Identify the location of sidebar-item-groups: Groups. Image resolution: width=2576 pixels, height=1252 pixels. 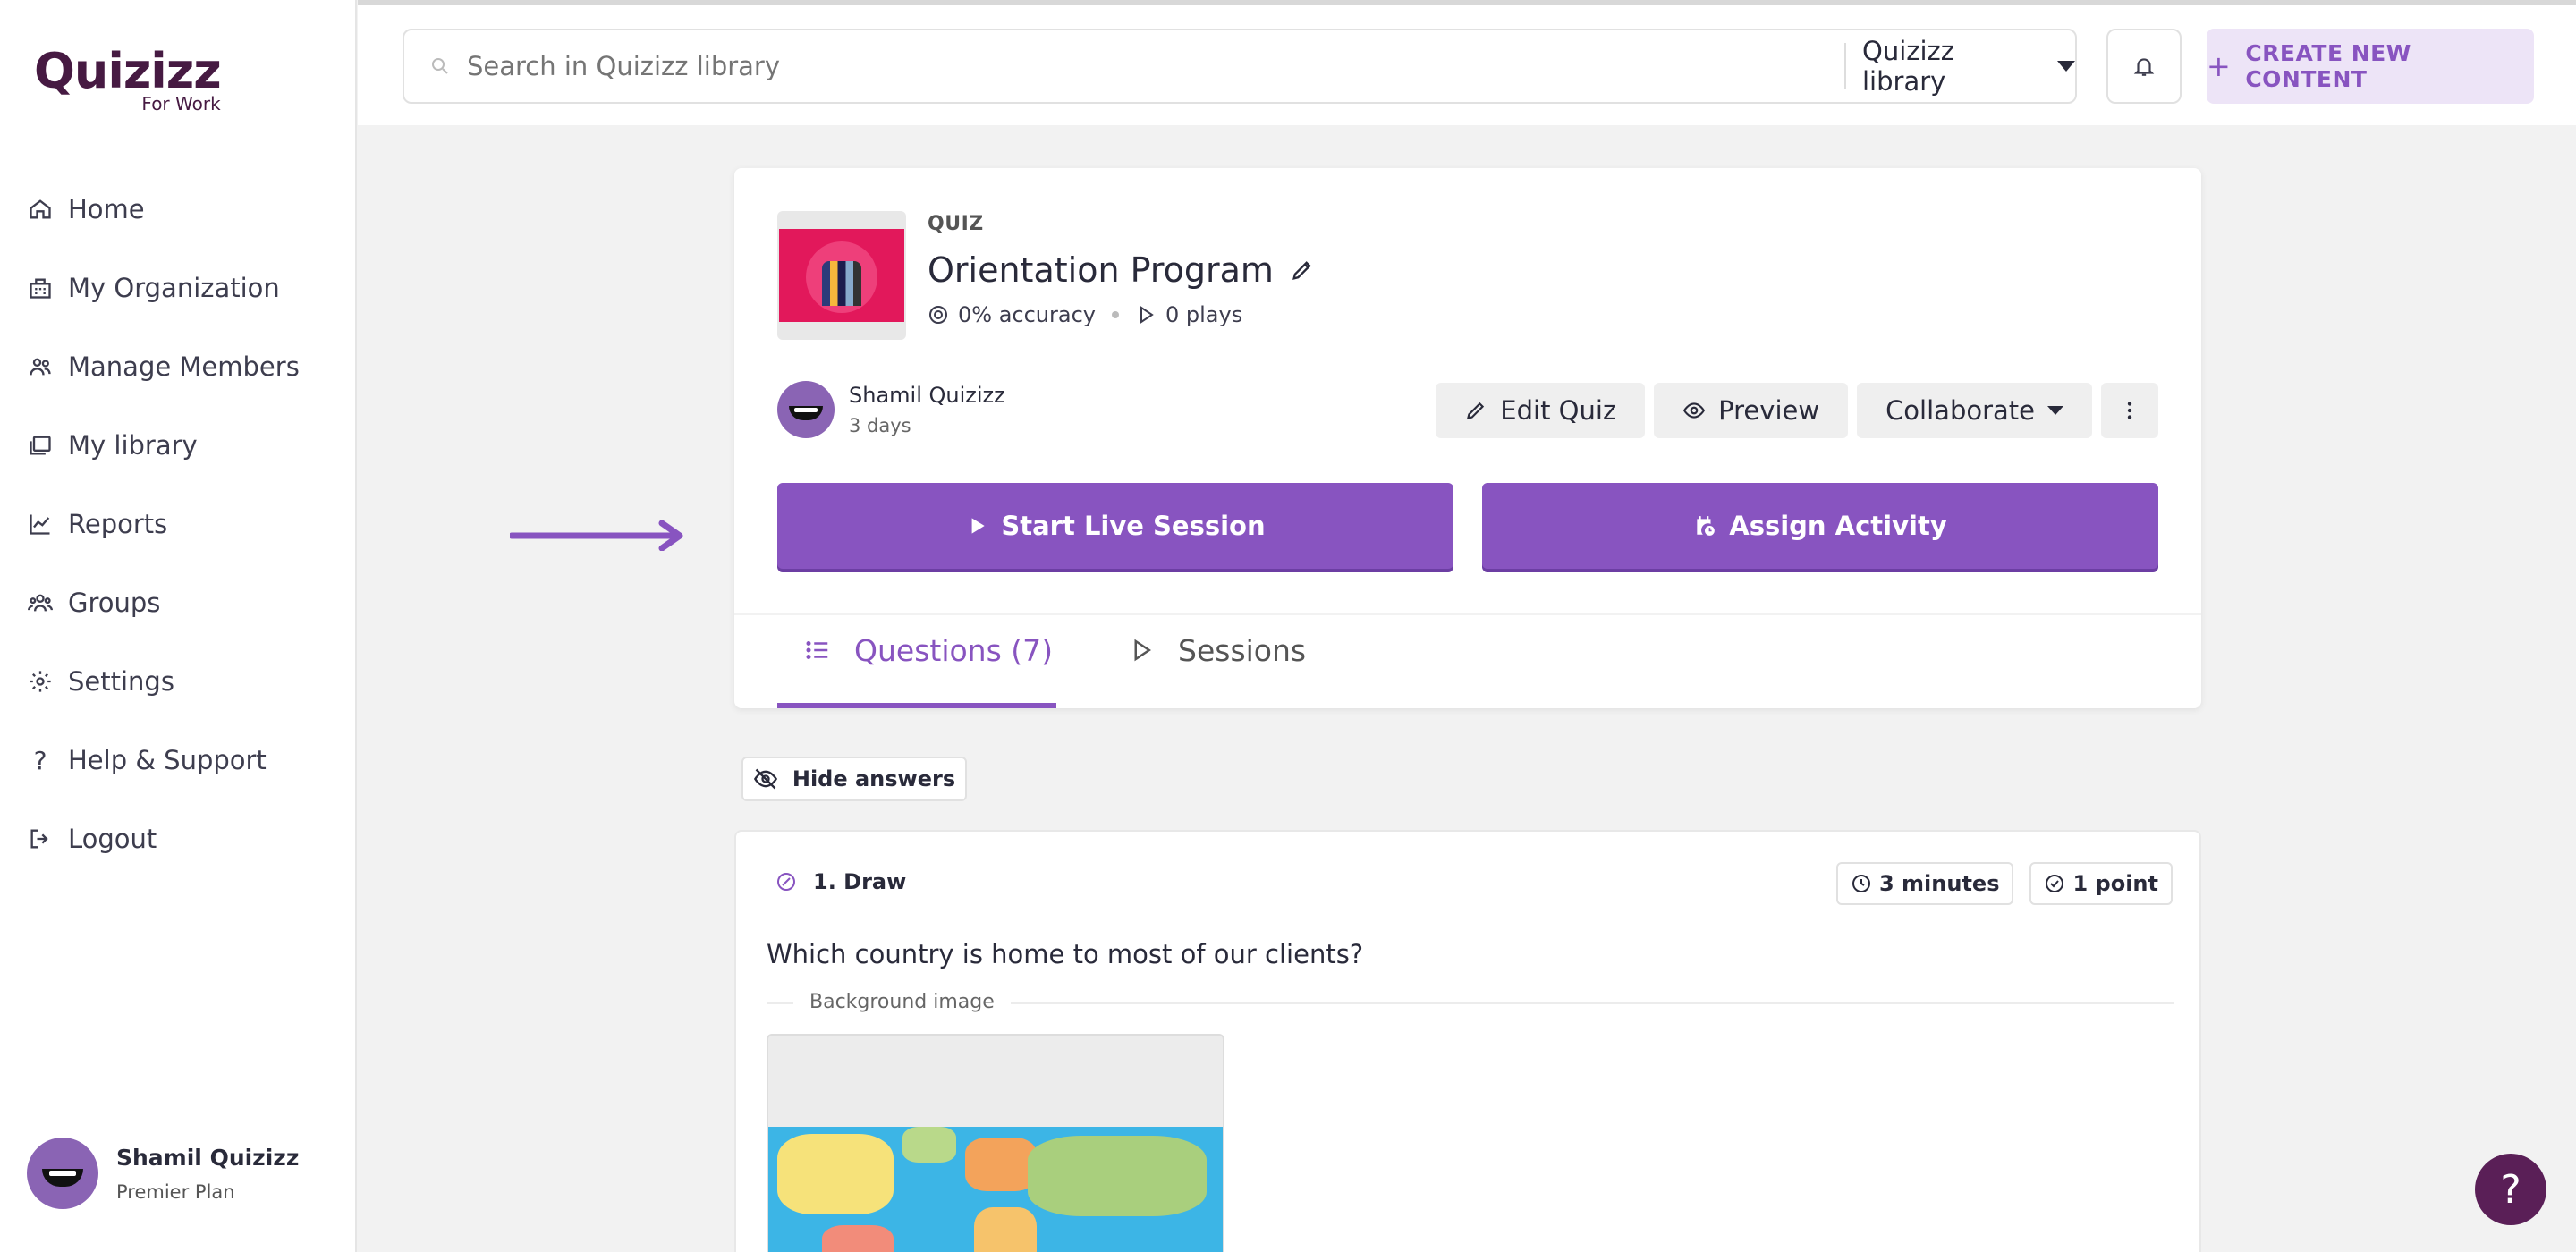
(163, 602).